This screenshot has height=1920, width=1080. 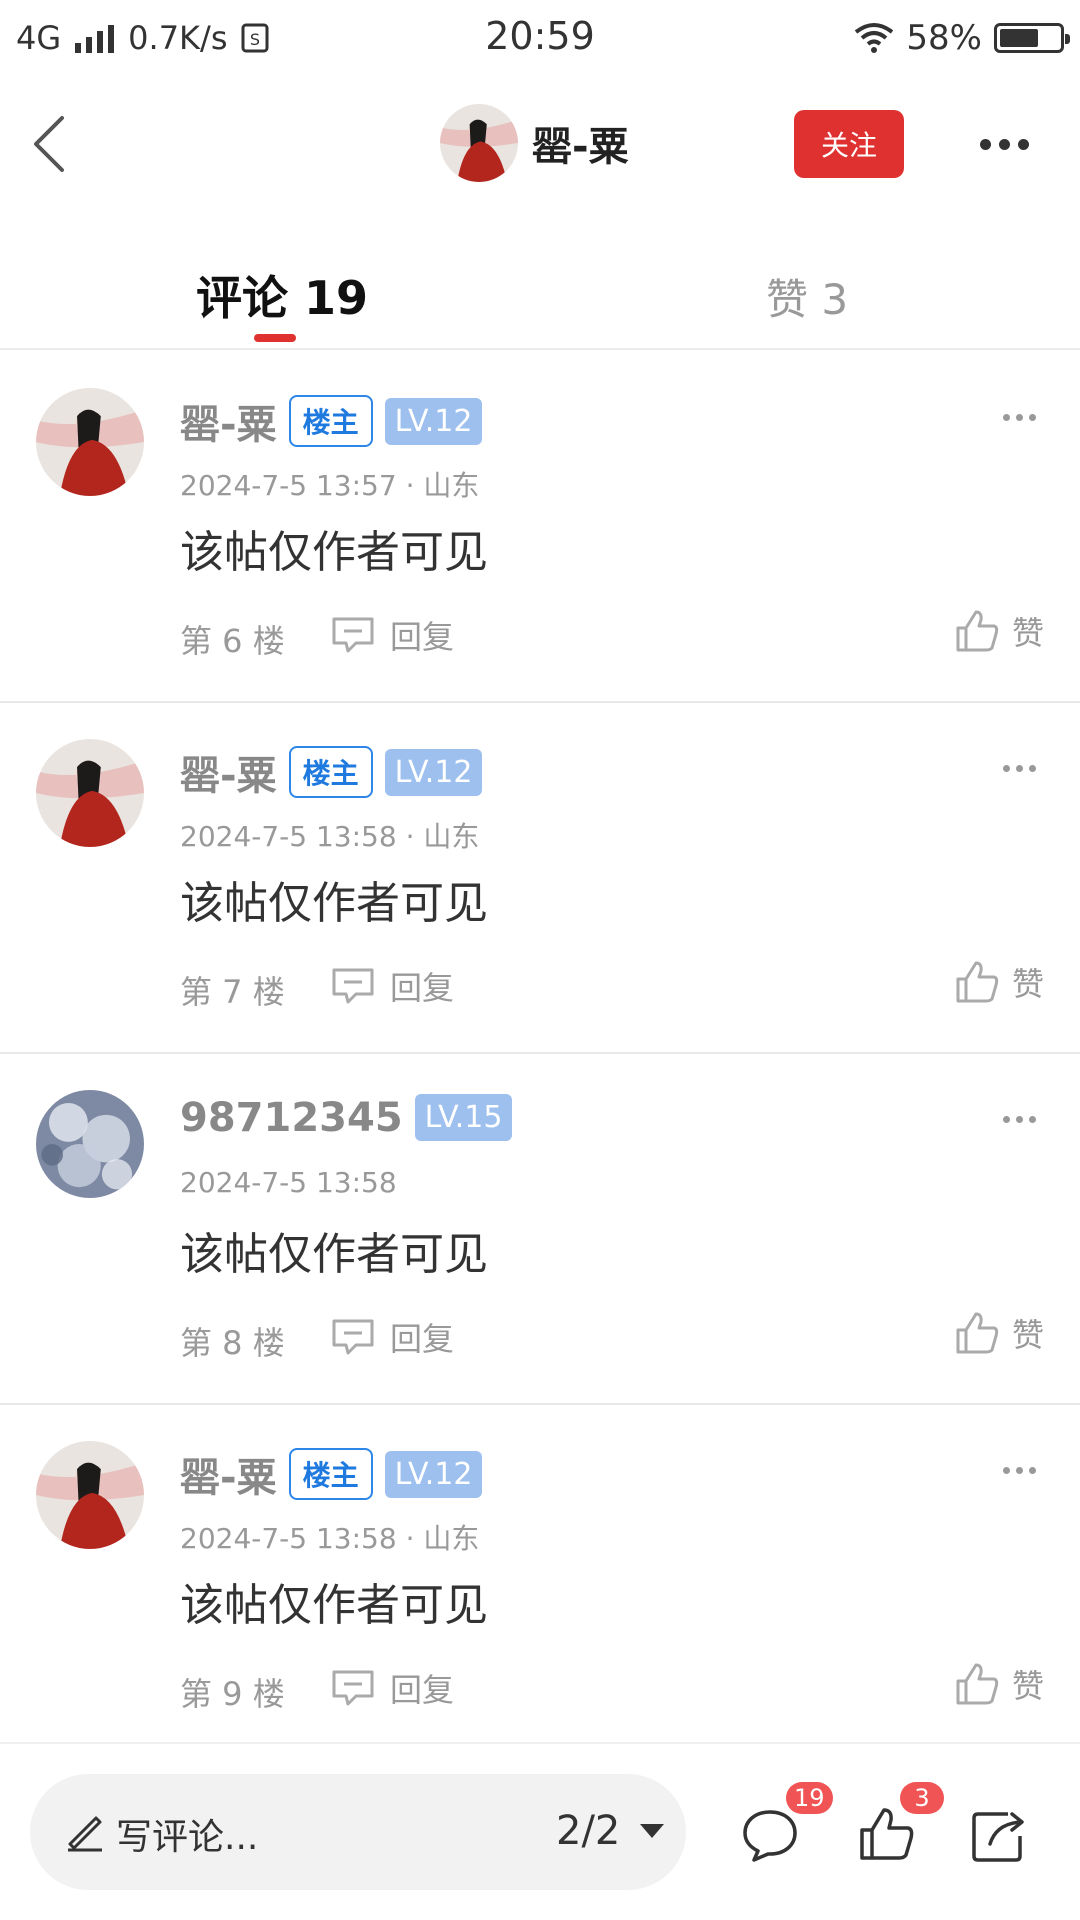 What do you see at coordinates (291, 1118) in the screenshot?
I see `username: 98712345` at bounding box center [291, 1118].